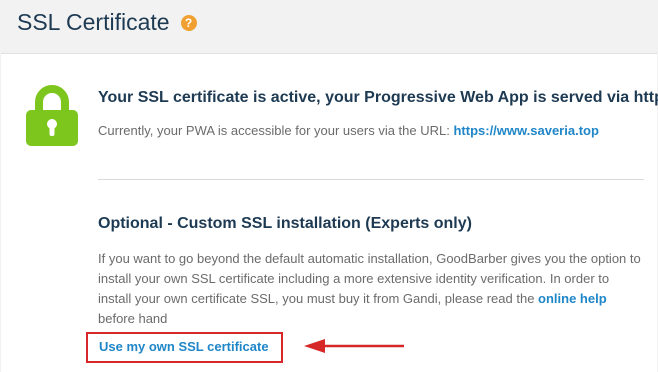 The width and height of the screenshot is (658, 372). I want to click on page-title: SSL Certificate, so click(93, 21).